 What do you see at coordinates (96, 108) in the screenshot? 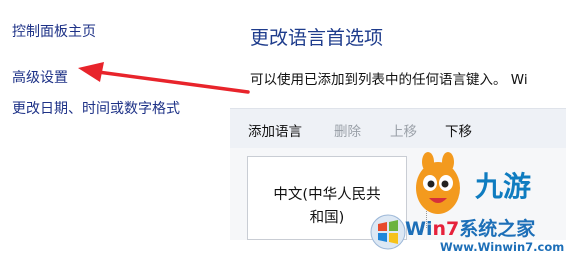
I see `sidebar-item-change-date-time-format: 更改日期、时间或数字格式` at bounding box center [96, 108].